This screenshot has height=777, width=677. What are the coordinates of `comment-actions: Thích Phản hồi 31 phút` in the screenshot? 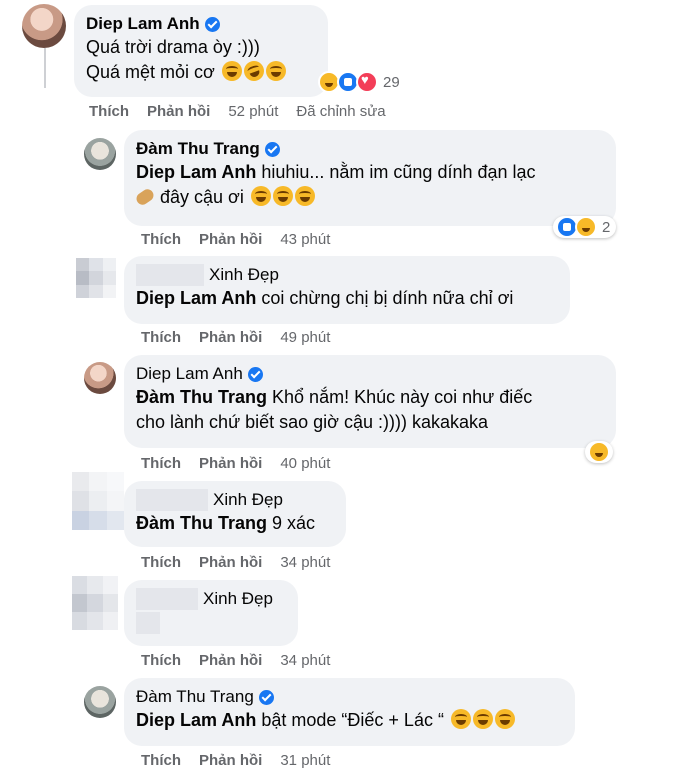 It's located at (235, 760).